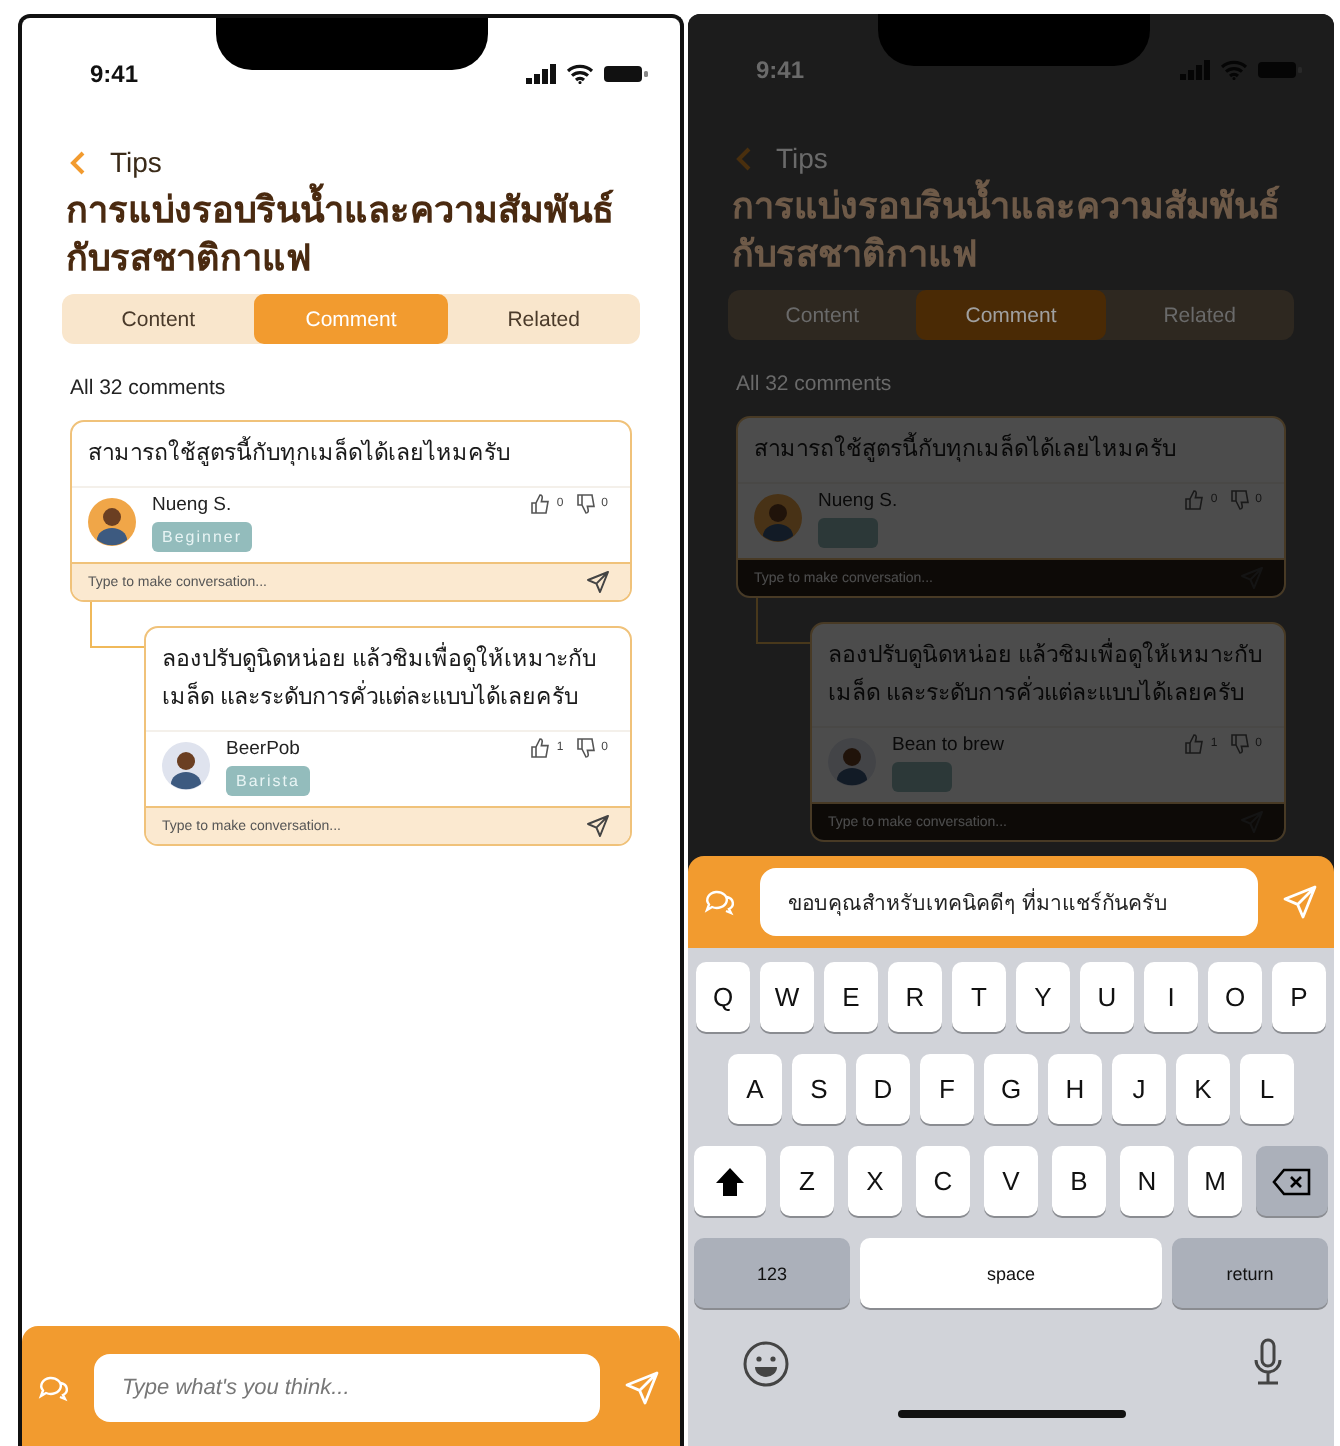 Image resolution: width=1340 pixels, height=1446 pixels. I want to click on space-key: space, so click(1011, 1273).